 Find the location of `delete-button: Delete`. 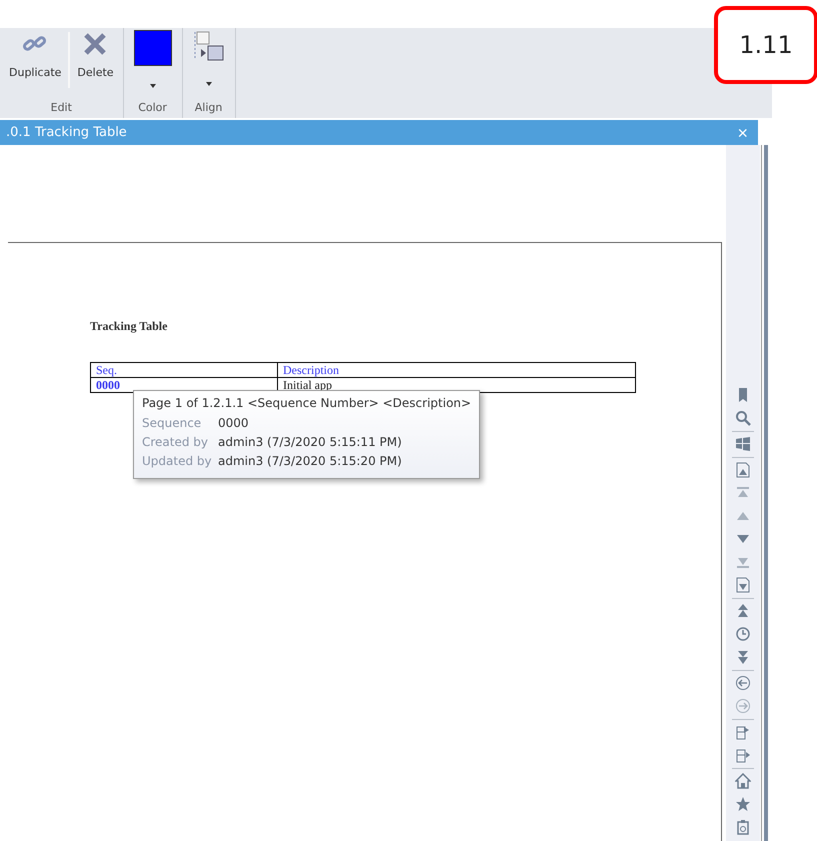

delete-button: Delete is located at coordinates (95, 54).